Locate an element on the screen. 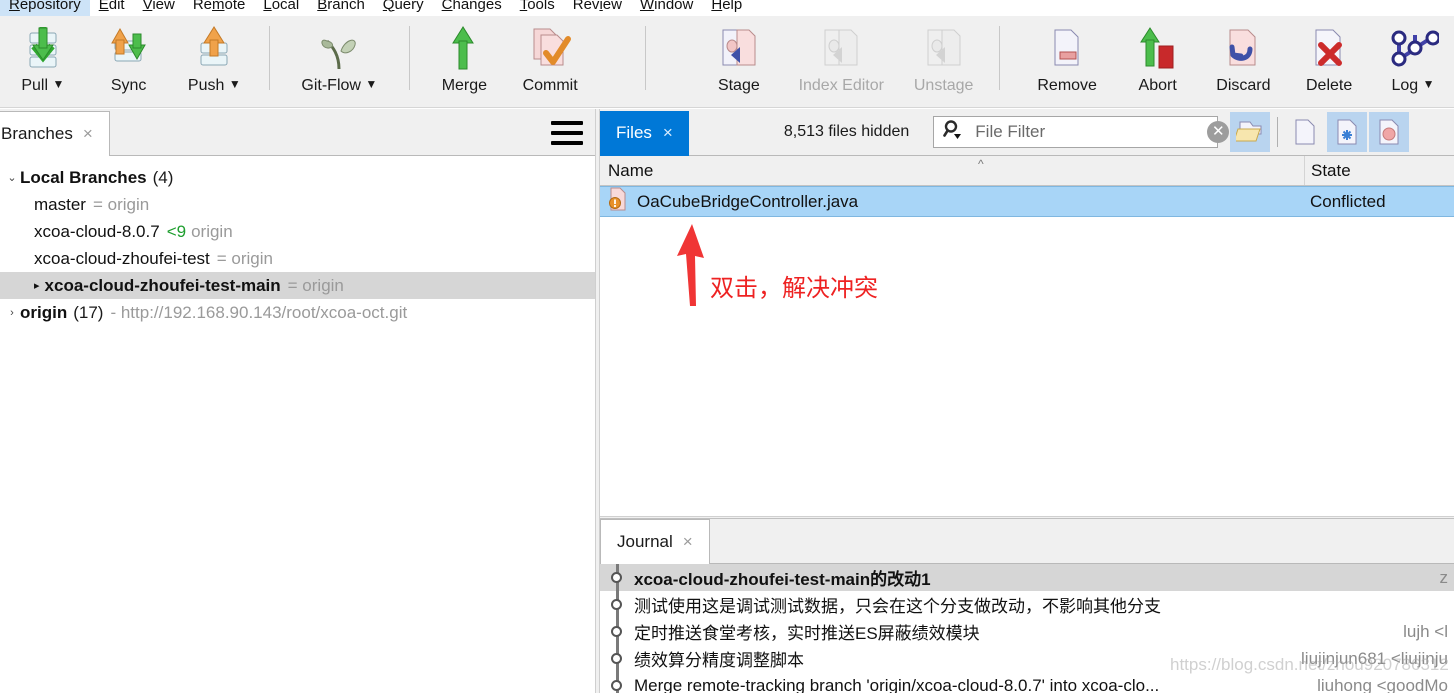  tab-journal-label: Journal is located at coordinates (645, 541).